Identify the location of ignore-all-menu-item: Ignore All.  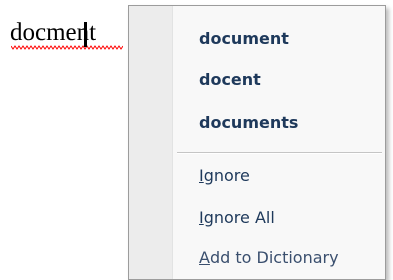
(278, 217).